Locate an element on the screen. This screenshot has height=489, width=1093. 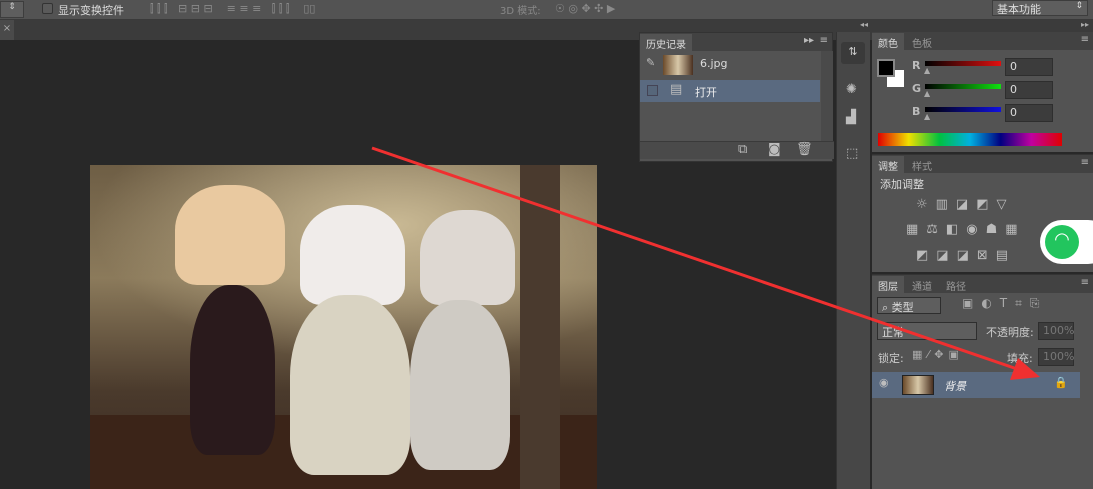
wifi-badge: ◠ is located at coordinates (1066, 242).